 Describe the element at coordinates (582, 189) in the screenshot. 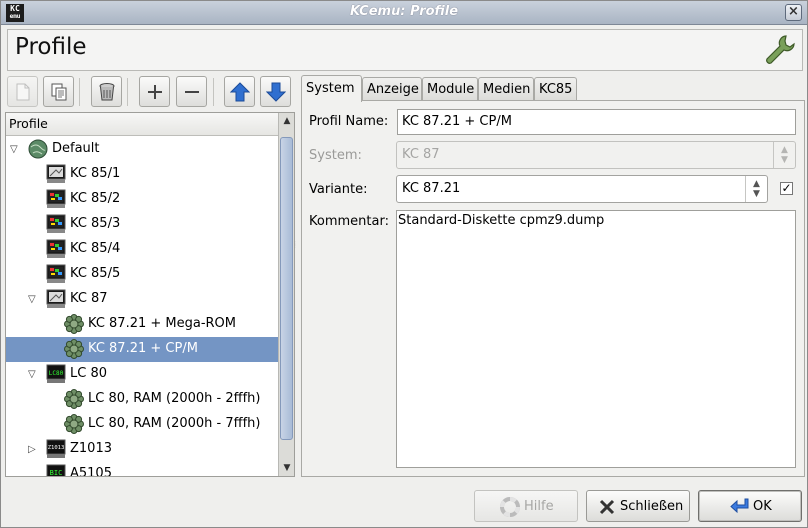

I see `variant-select: KC 87.21 ▲ ▼` at that location.